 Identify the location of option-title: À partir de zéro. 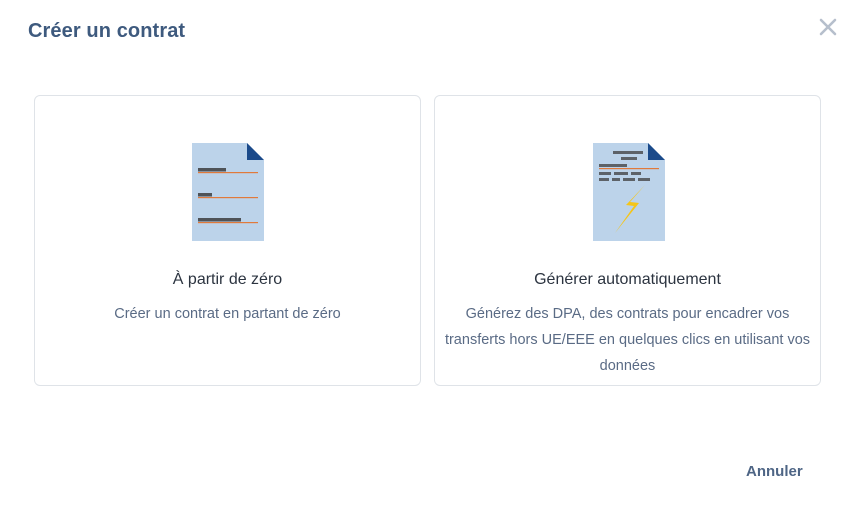
(227, 279).